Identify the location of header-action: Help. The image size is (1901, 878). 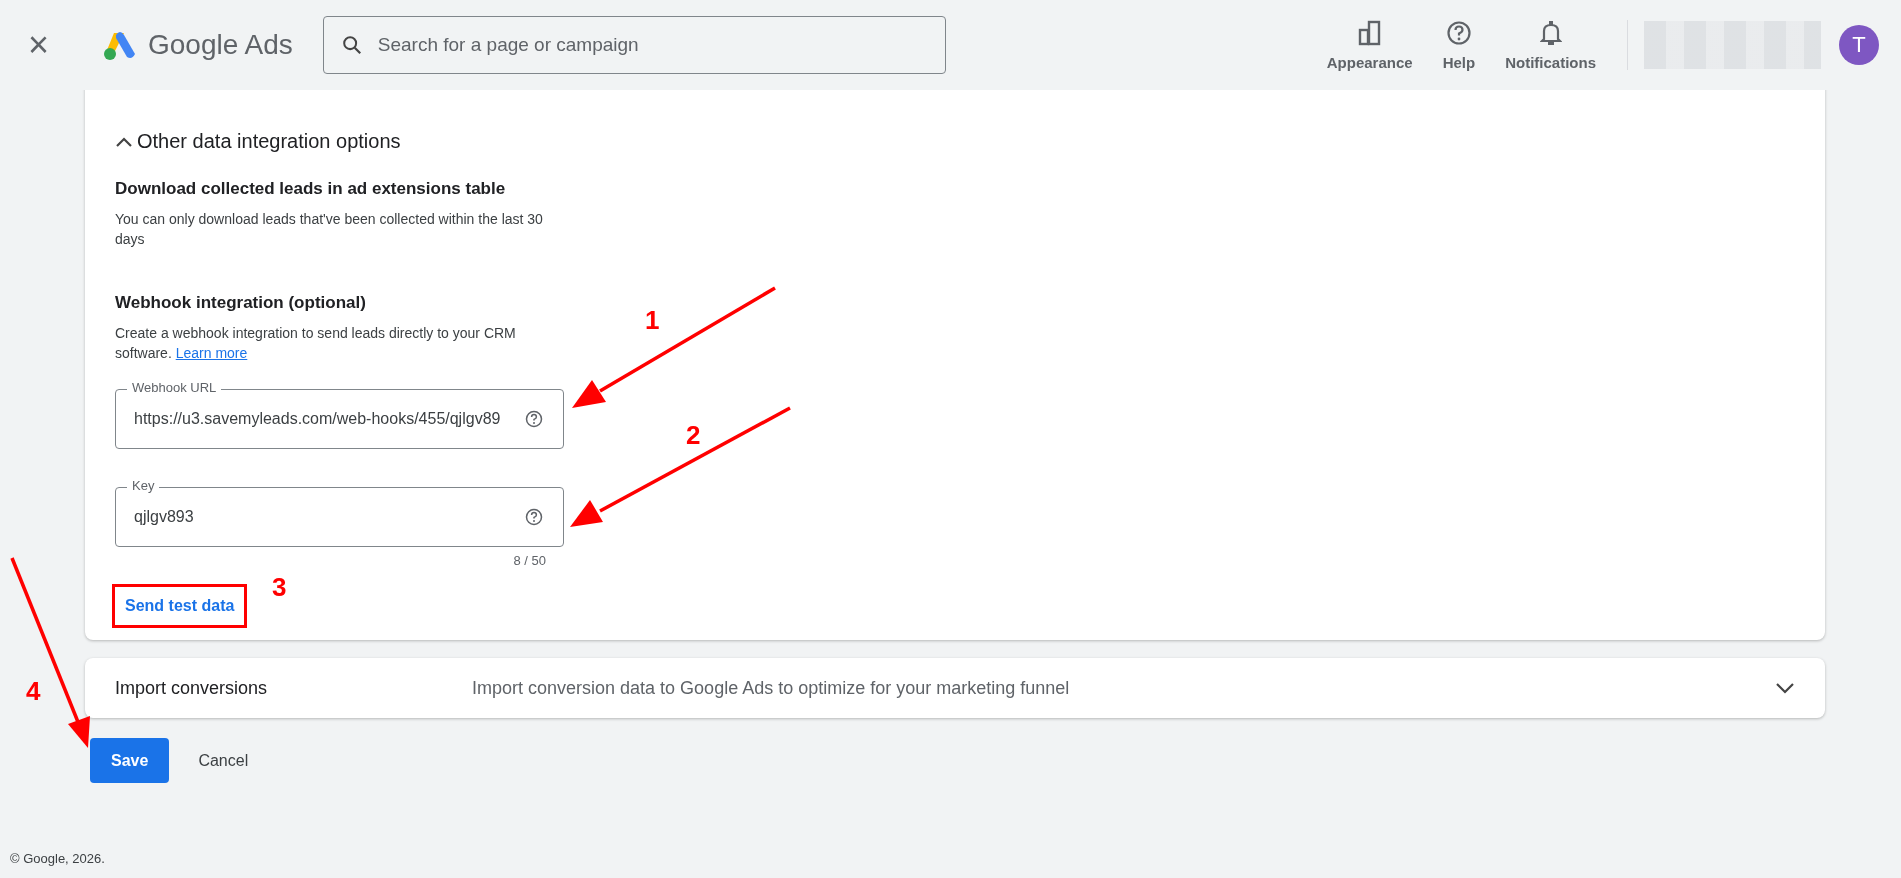
(1459, 45).